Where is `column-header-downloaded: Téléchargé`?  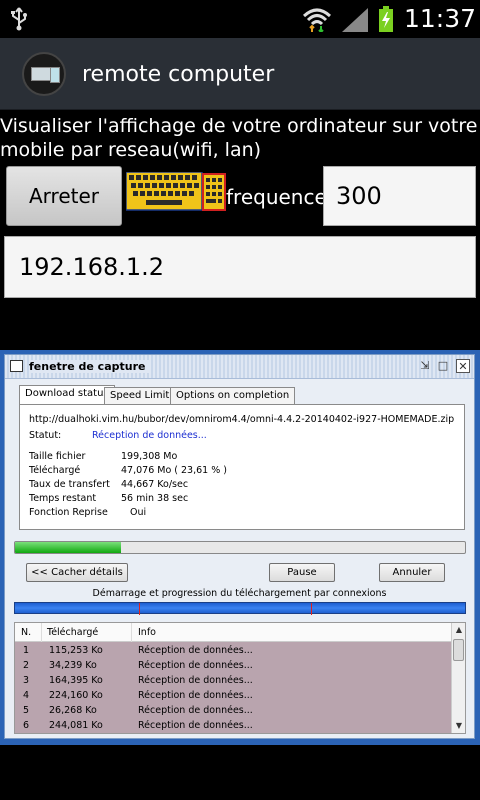 column-header-downloaded: Téléchargé is located at coordinates (72, 632).